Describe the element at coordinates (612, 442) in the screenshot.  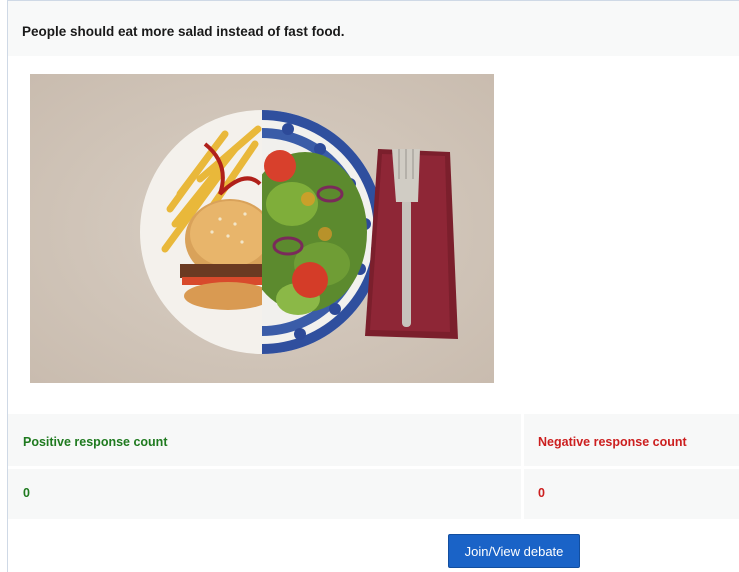
I see `negative-response-label: Negative response count` at that location.